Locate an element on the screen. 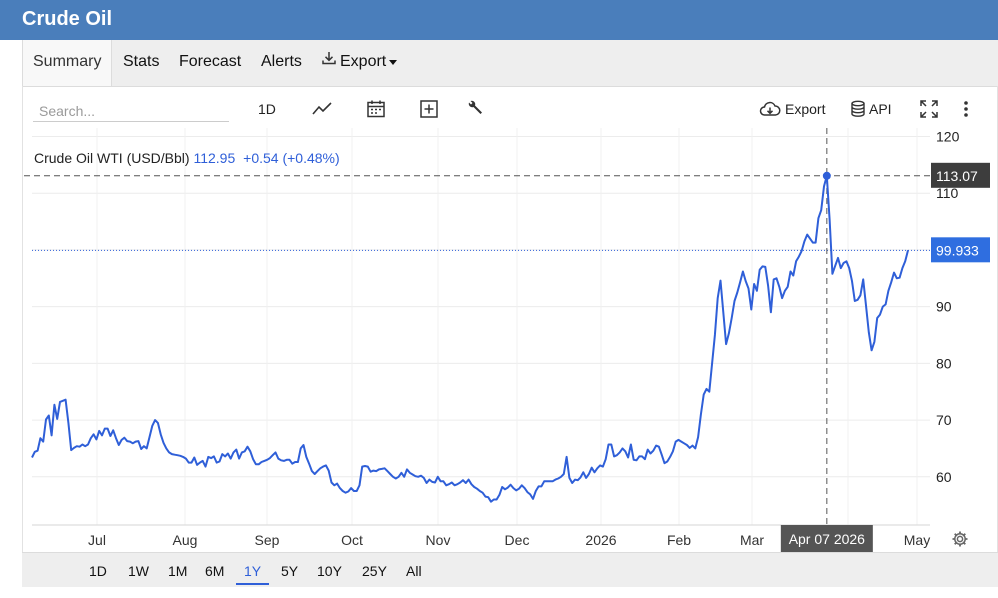 The height and width of the screenshot is (598, 998). y-tick-label: 90 is located at coordinates (944, 307).